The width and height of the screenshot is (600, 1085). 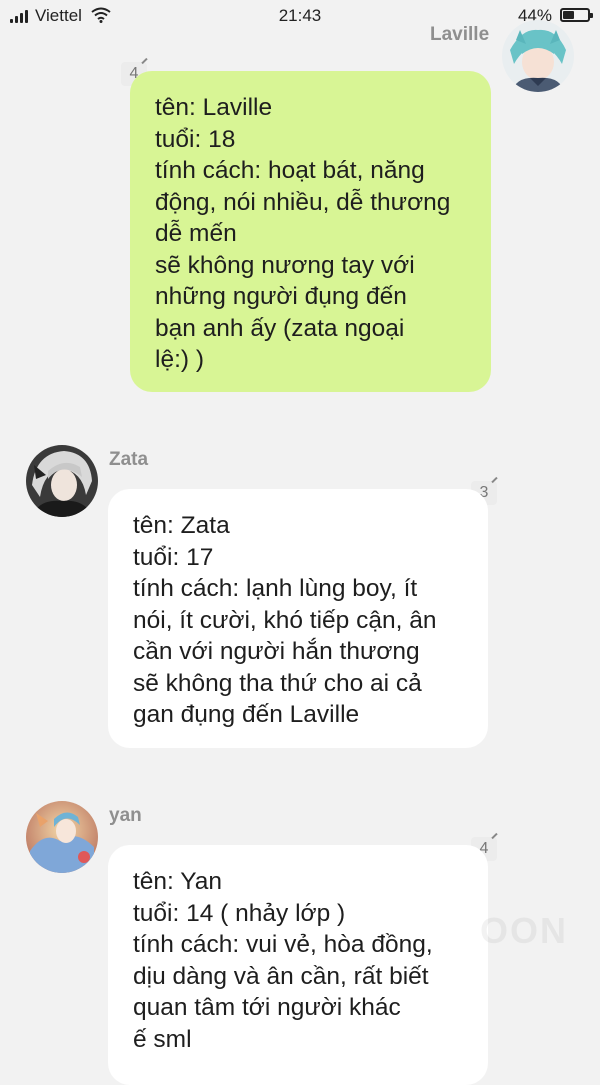 I want to click on watermark: OON, so click(x=524, y=930).